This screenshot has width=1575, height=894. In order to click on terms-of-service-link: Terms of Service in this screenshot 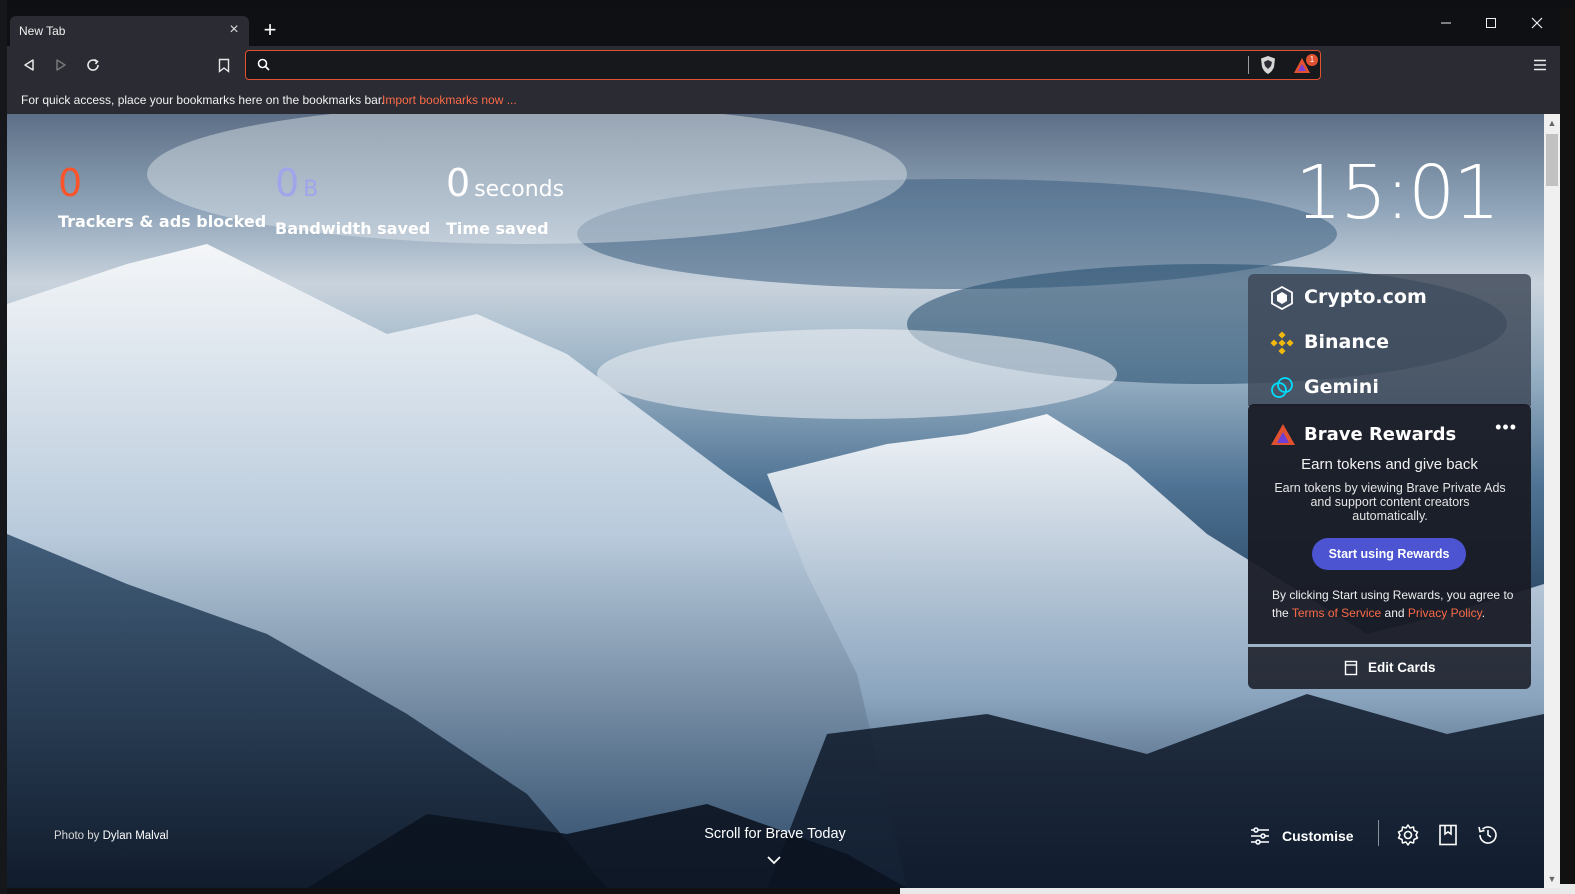, I will do `click(1336, 613)`.